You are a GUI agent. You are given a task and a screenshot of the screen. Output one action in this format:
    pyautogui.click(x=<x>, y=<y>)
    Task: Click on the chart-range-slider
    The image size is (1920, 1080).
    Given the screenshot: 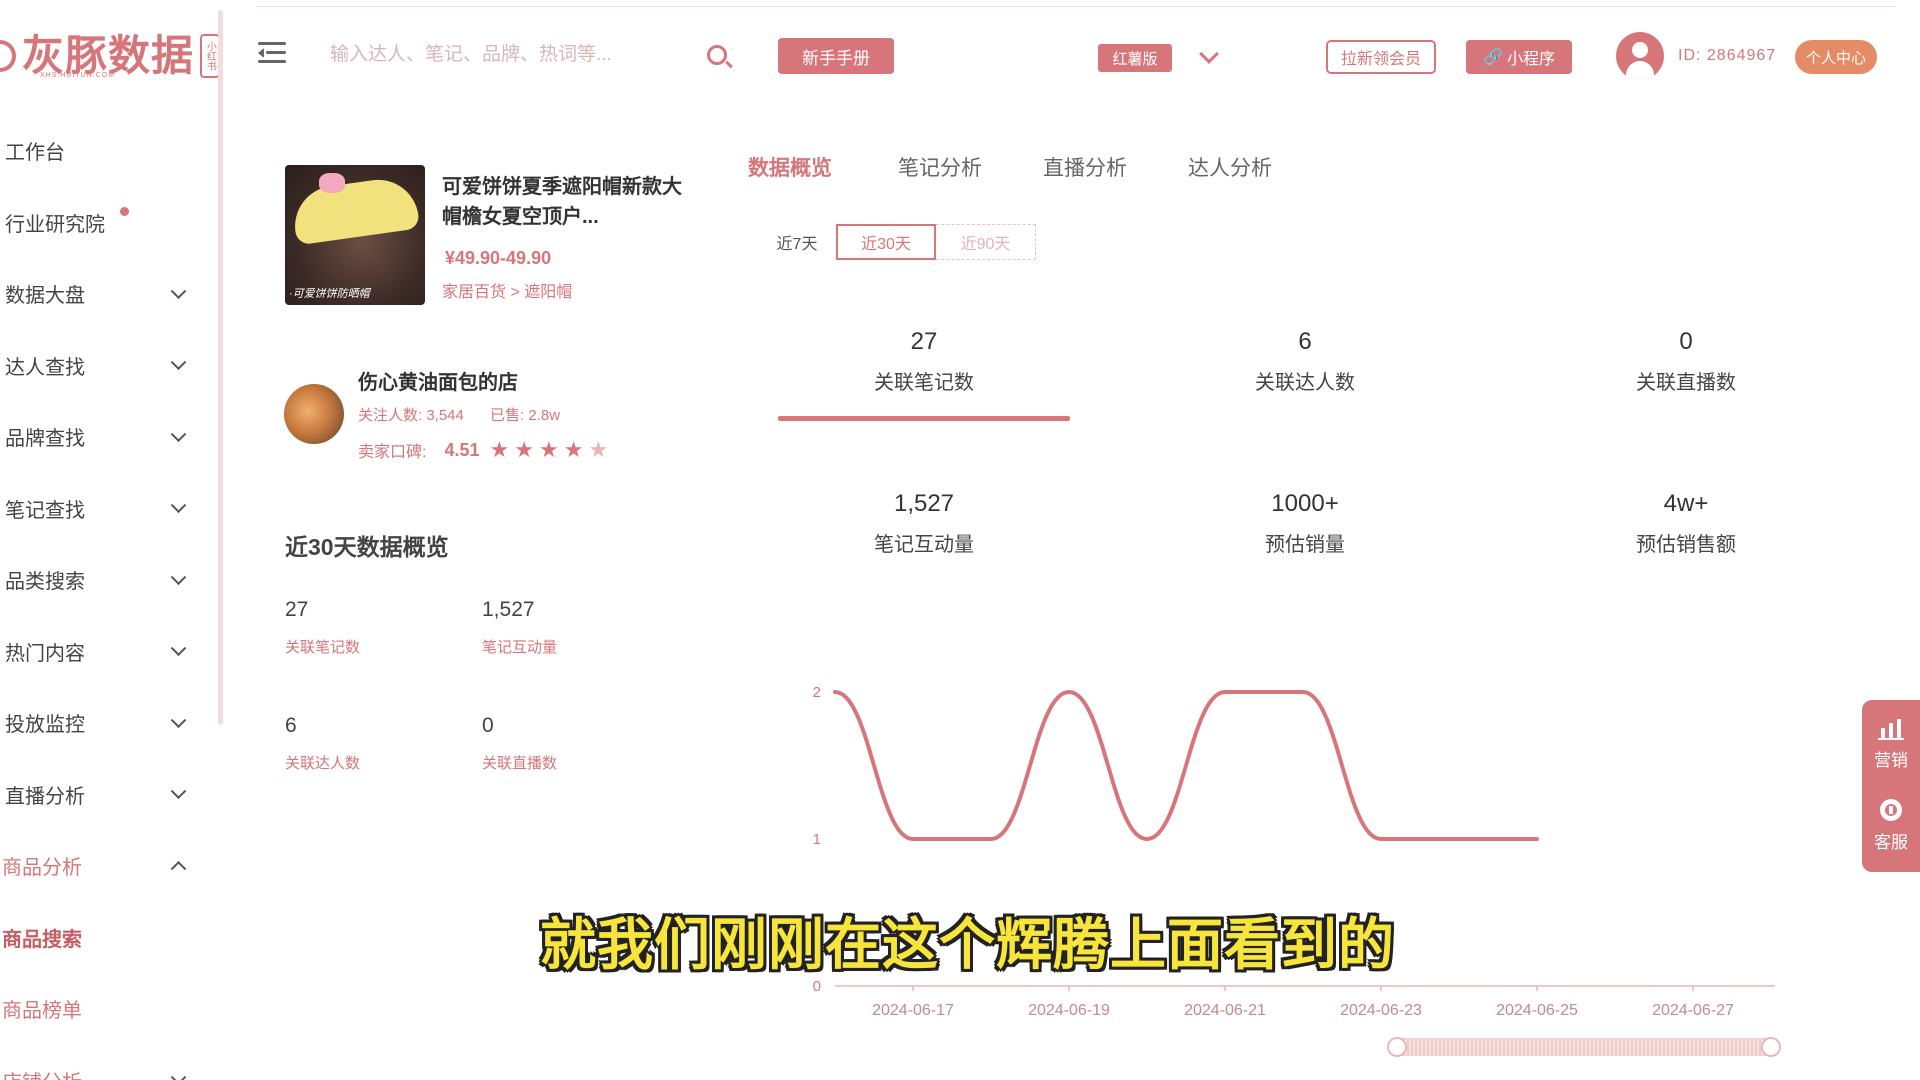 What is the action you would take?
    pyautogui.click(x=1584, y=1047)
    